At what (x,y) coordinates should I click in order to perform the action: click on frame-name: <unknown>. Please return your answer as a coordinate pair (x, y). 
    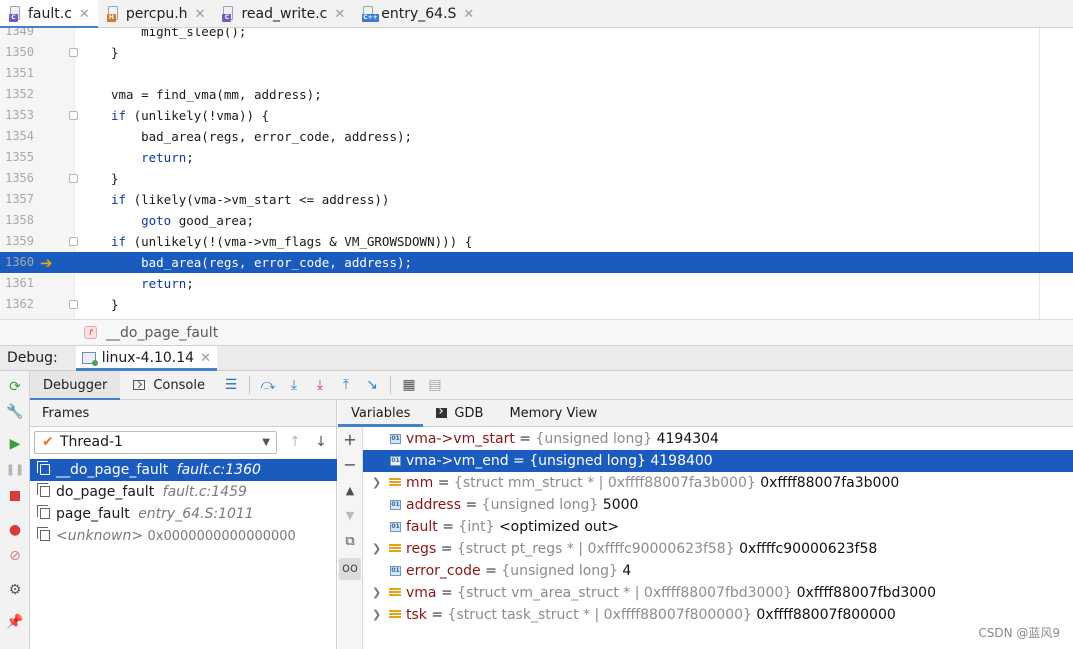
    Looking at the image, I should click on (100, 536).